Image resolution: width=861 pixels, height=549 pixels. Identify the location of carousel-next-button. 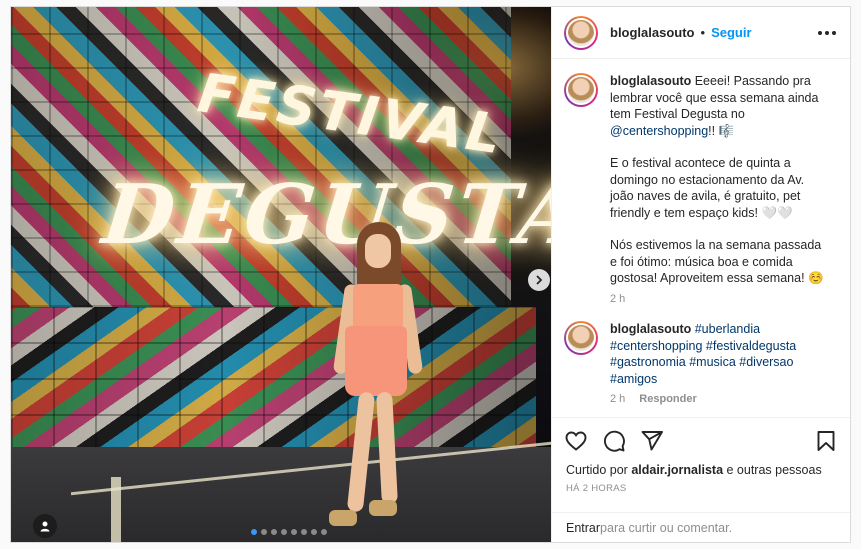
(539, 280).